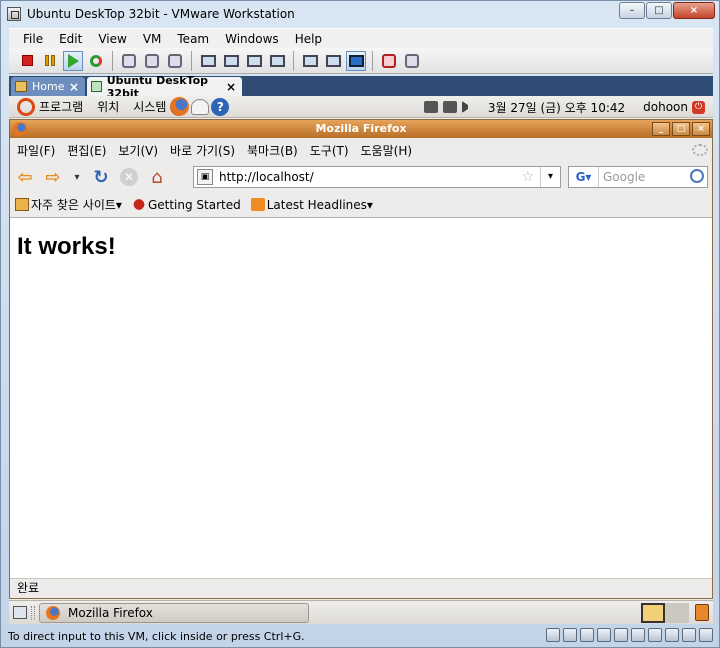 This screenshot has width=720, height=648. Describe the element at coordinates (638, 635) in the screenshot. I see `sound-icon` at that location.